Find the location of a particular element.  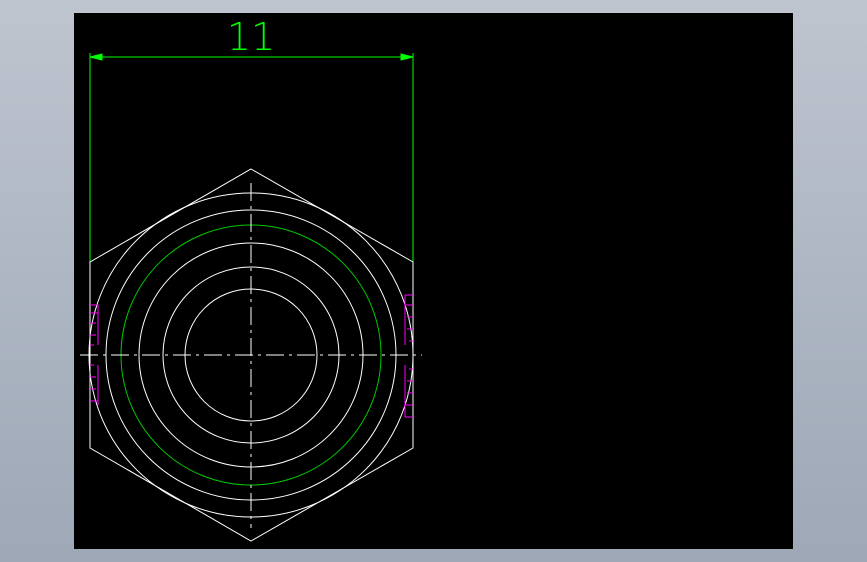

hatch-marks-right is located at coordinates (408, 356).